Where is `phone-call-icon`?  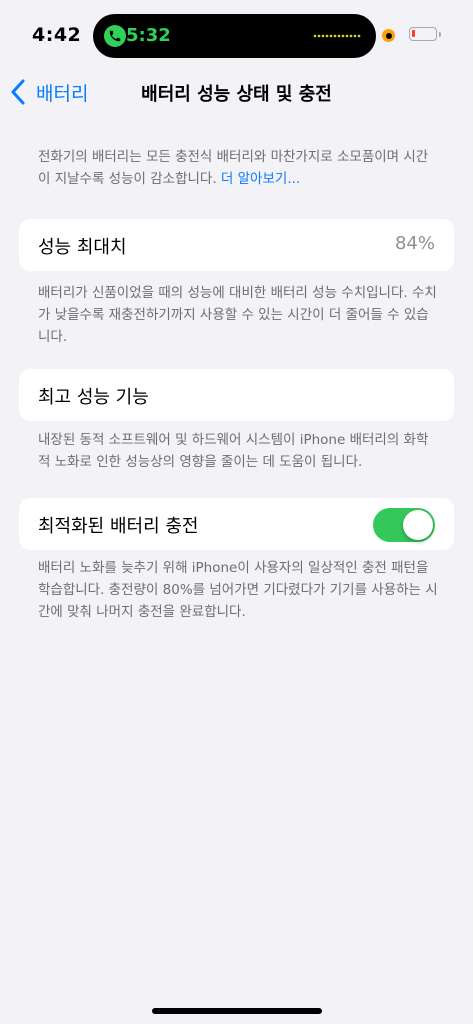 phone-call-icon is located at coordinates (115, 36).